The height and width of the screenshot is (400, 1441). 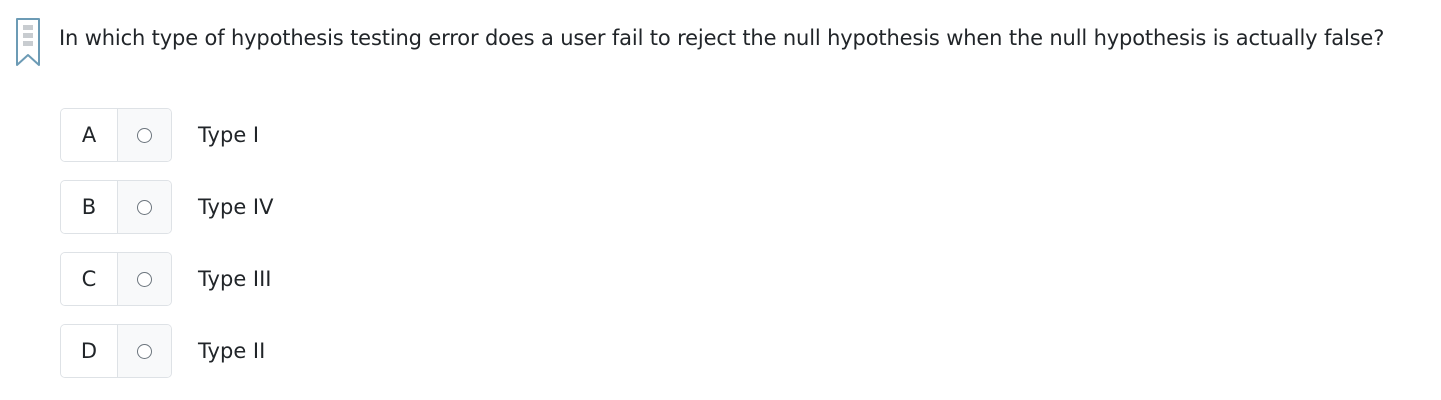 What do you see at coordinates (29, 42) in the screenshot?
I see `bookmark-icon` at bounding box center [29, 42].